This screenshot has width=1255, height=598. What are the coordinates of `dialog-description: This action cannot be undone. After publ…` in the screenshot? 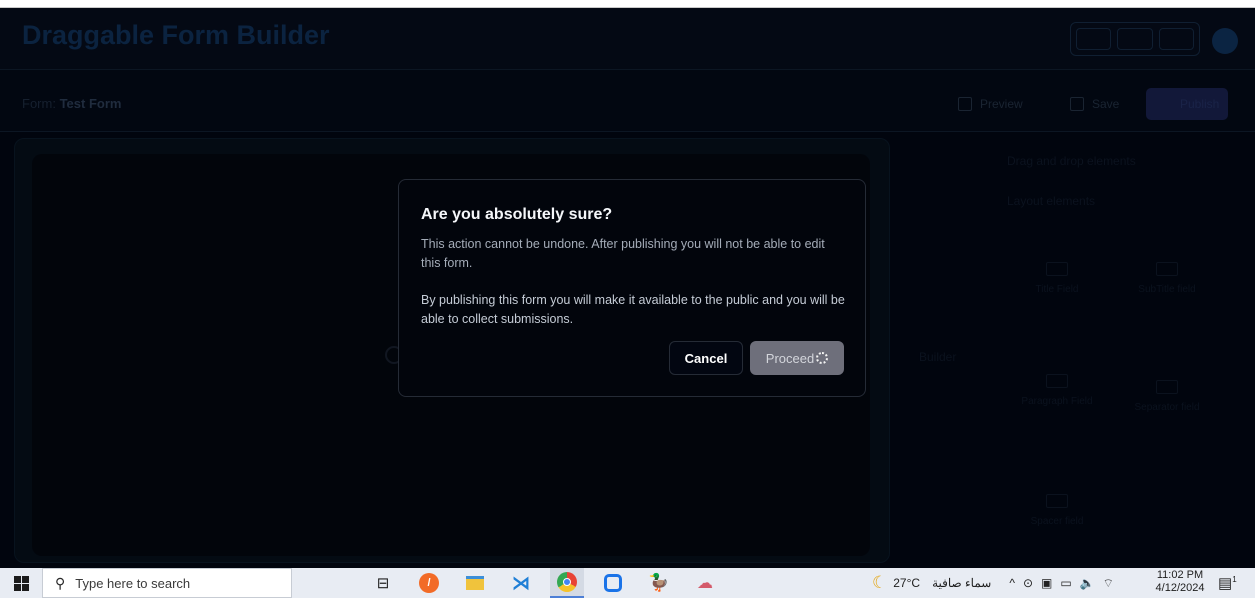 It's located at (623, 253).